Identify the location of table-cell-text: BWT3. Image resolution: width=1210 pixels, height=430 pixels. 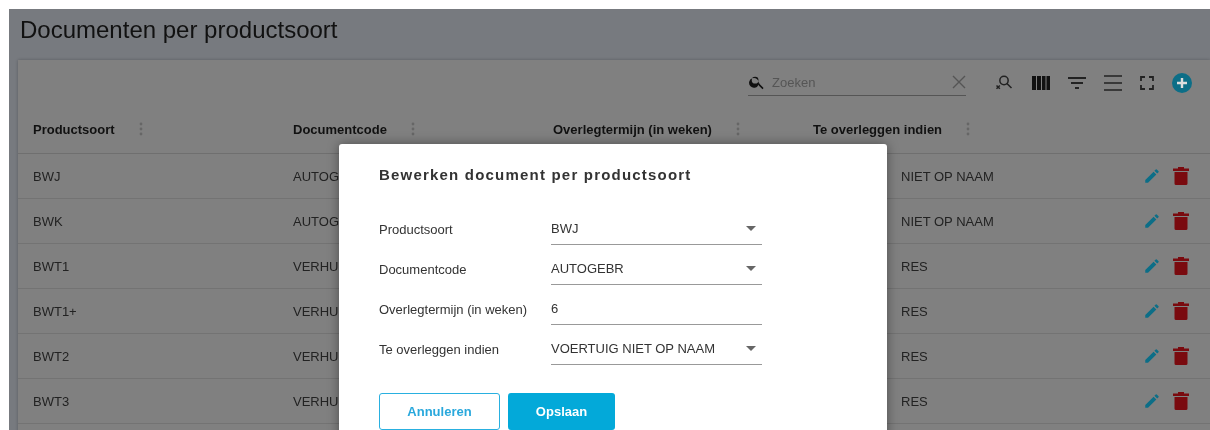
(52, 401).